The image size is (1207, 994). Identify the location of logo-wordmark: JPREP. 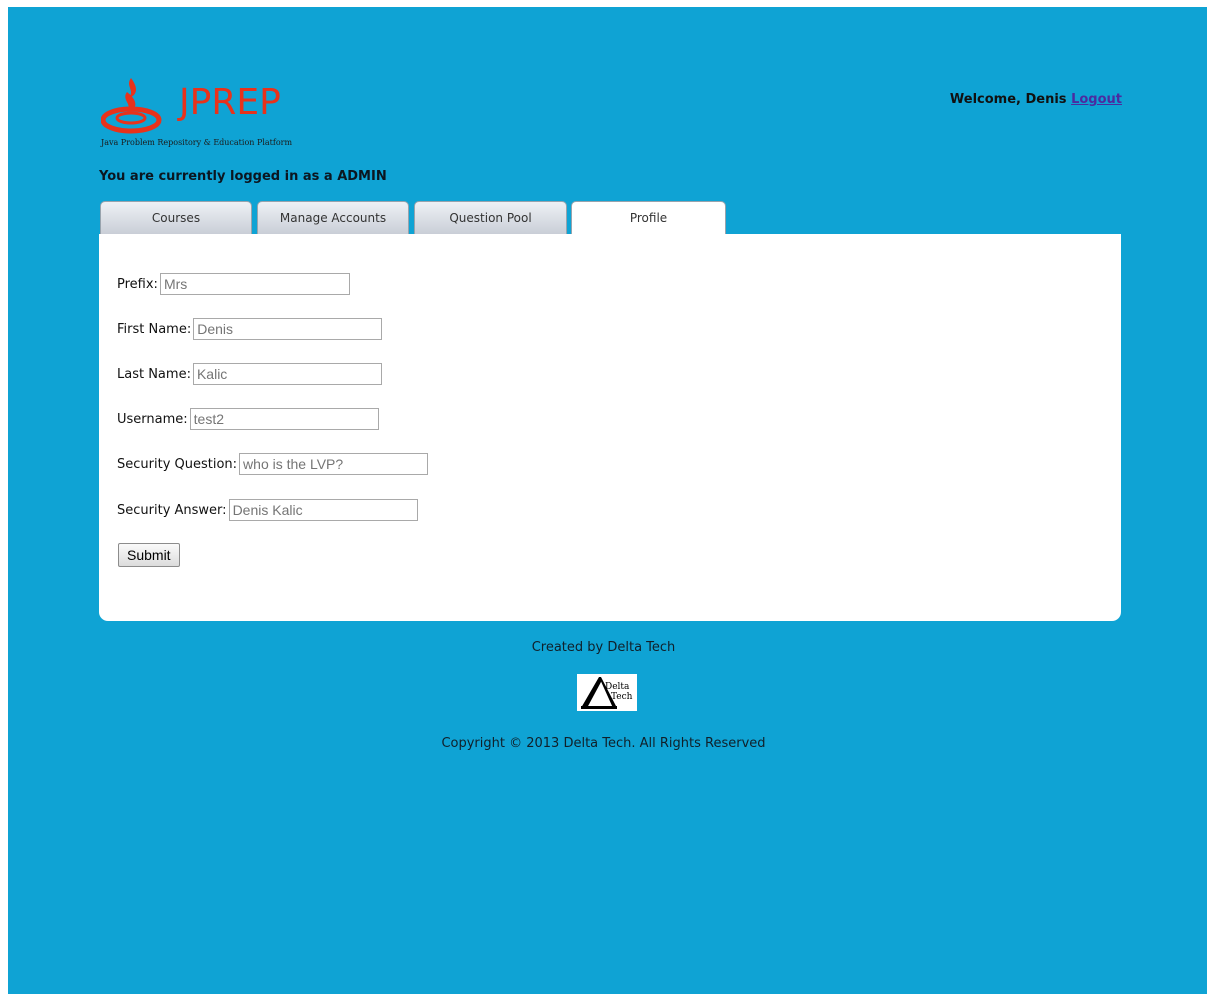
(229, 102).